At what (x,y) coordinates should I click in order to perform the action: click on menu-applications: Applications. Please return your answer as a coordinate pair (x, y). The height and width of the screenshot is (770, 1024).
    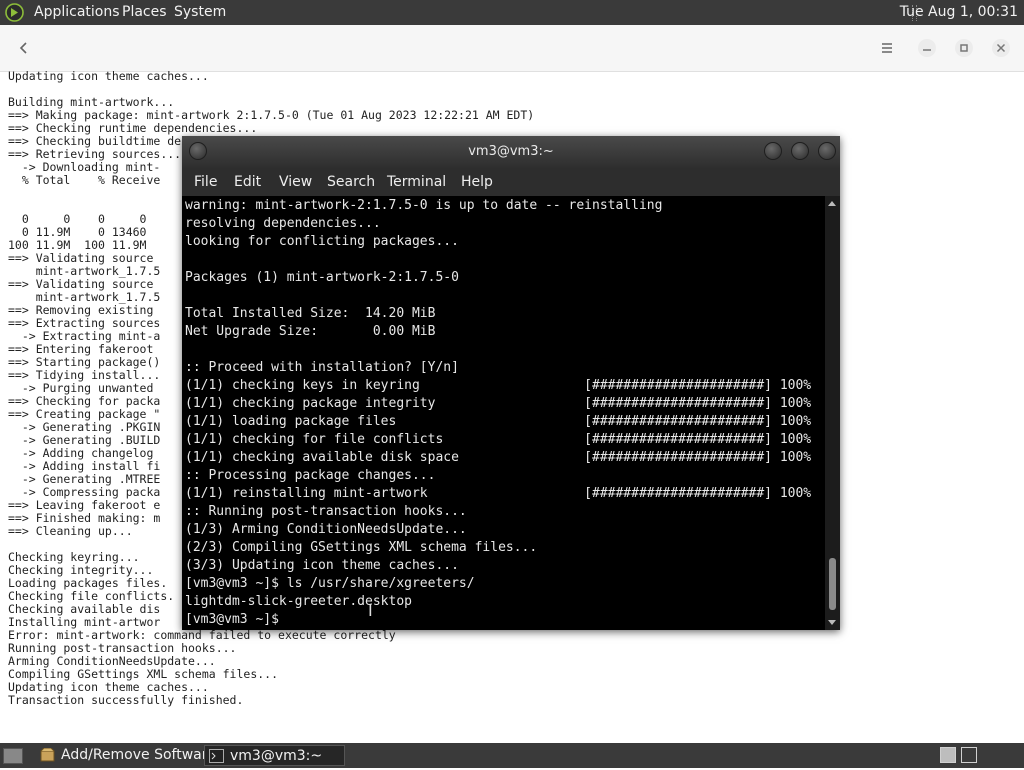
    Looking at the image, I should click on (77, 12).